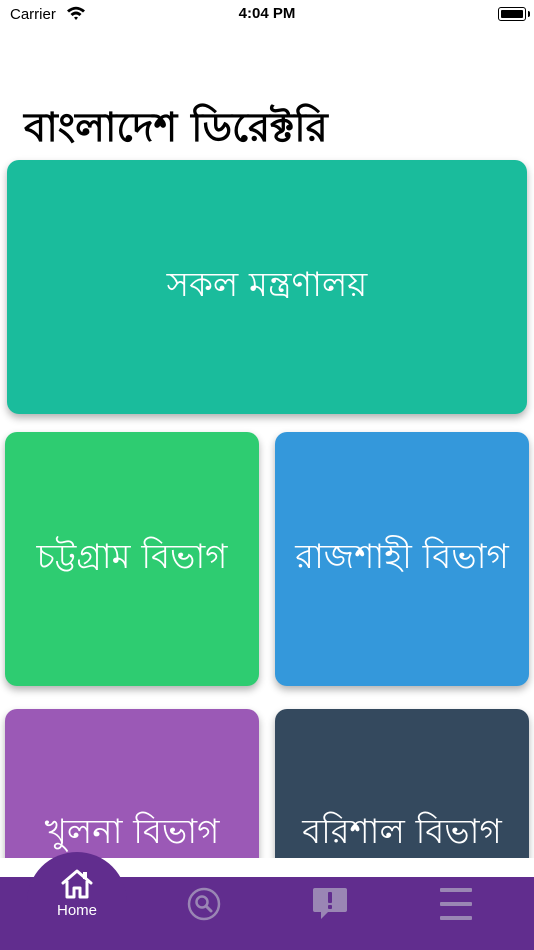 This screenshot has height=950, width=534. I want to click on tab-menu, so click(456, 904).